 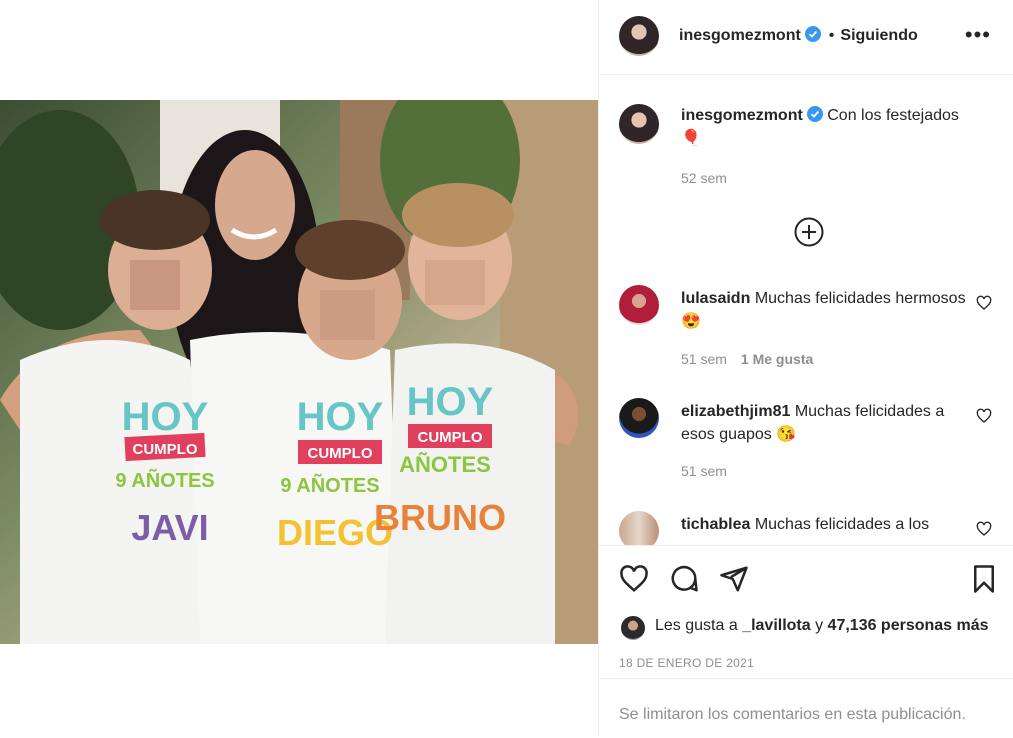 I want to click on comment-username: lulasaidn, so click(x=715, y=298).